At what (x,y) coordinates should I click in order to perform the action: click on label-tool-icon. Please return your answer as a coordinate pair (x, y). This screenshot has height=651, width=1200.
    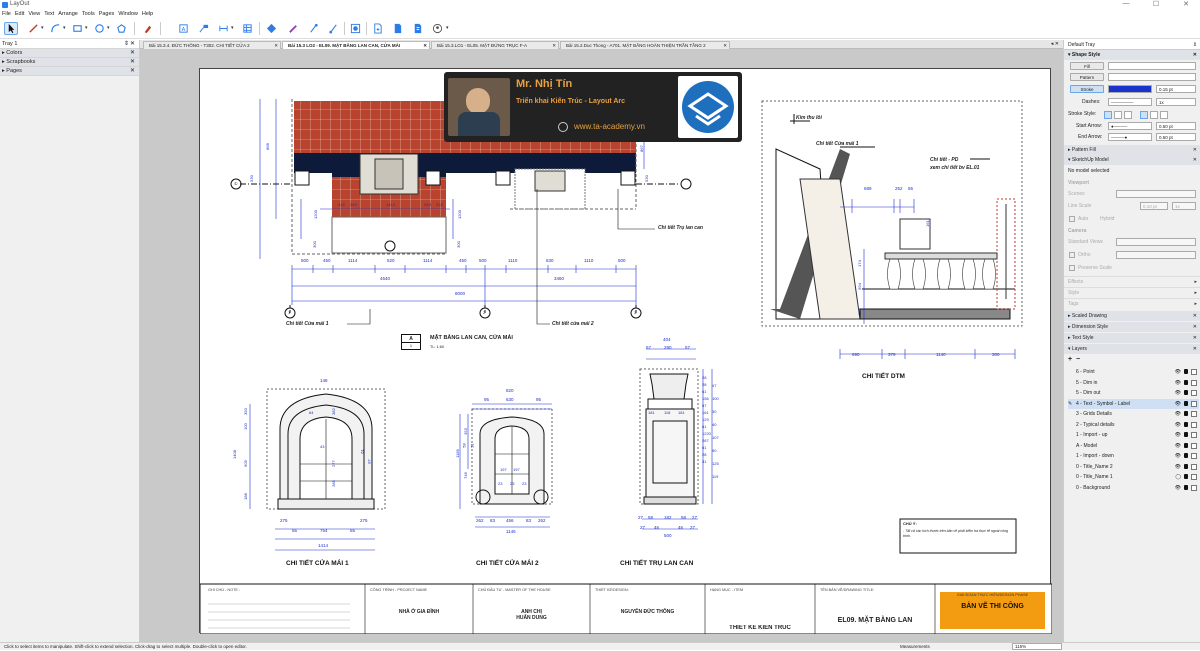
    Looking at the image, I should click on (203, 28).